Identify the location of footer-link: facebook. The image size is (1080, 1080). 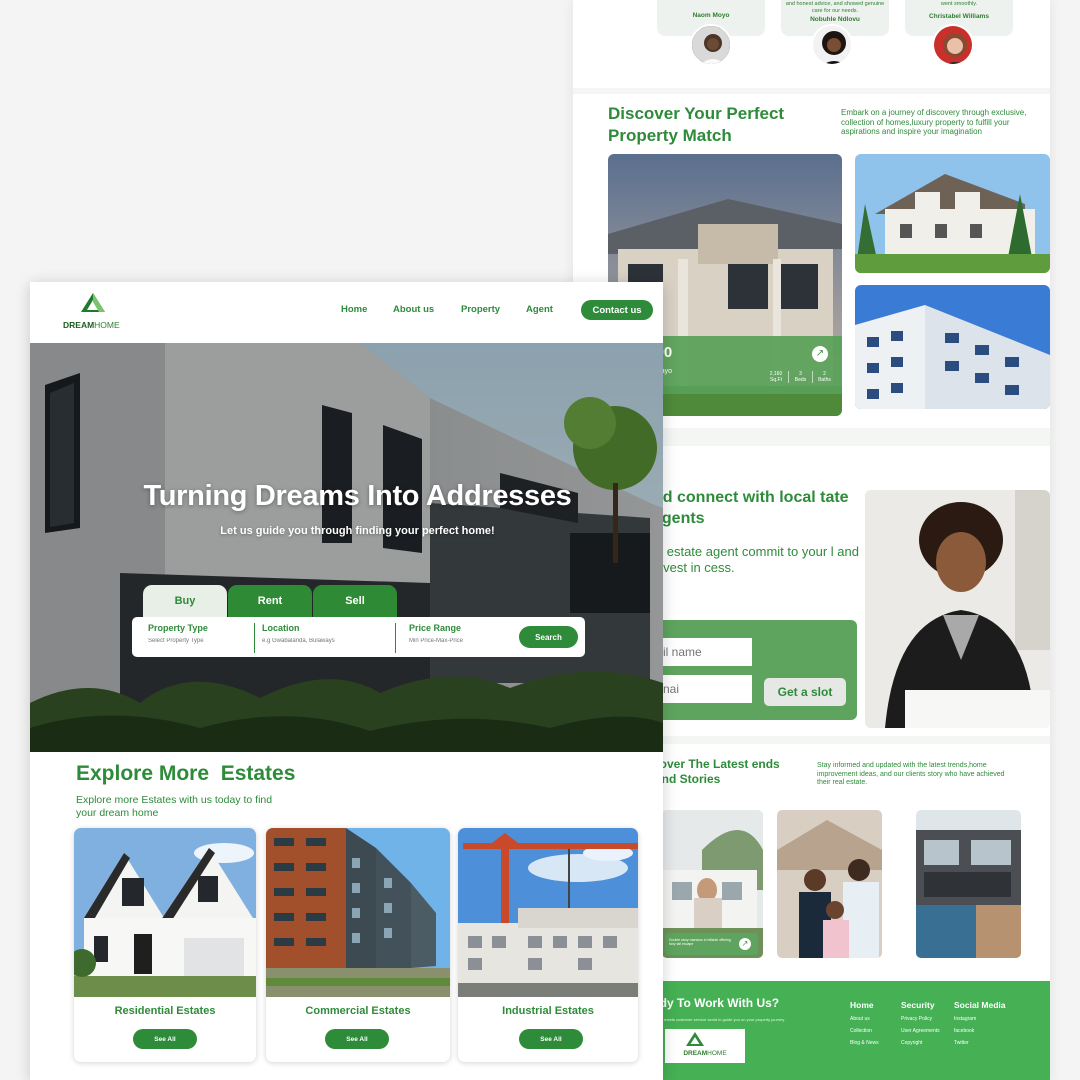
(980, 1031).